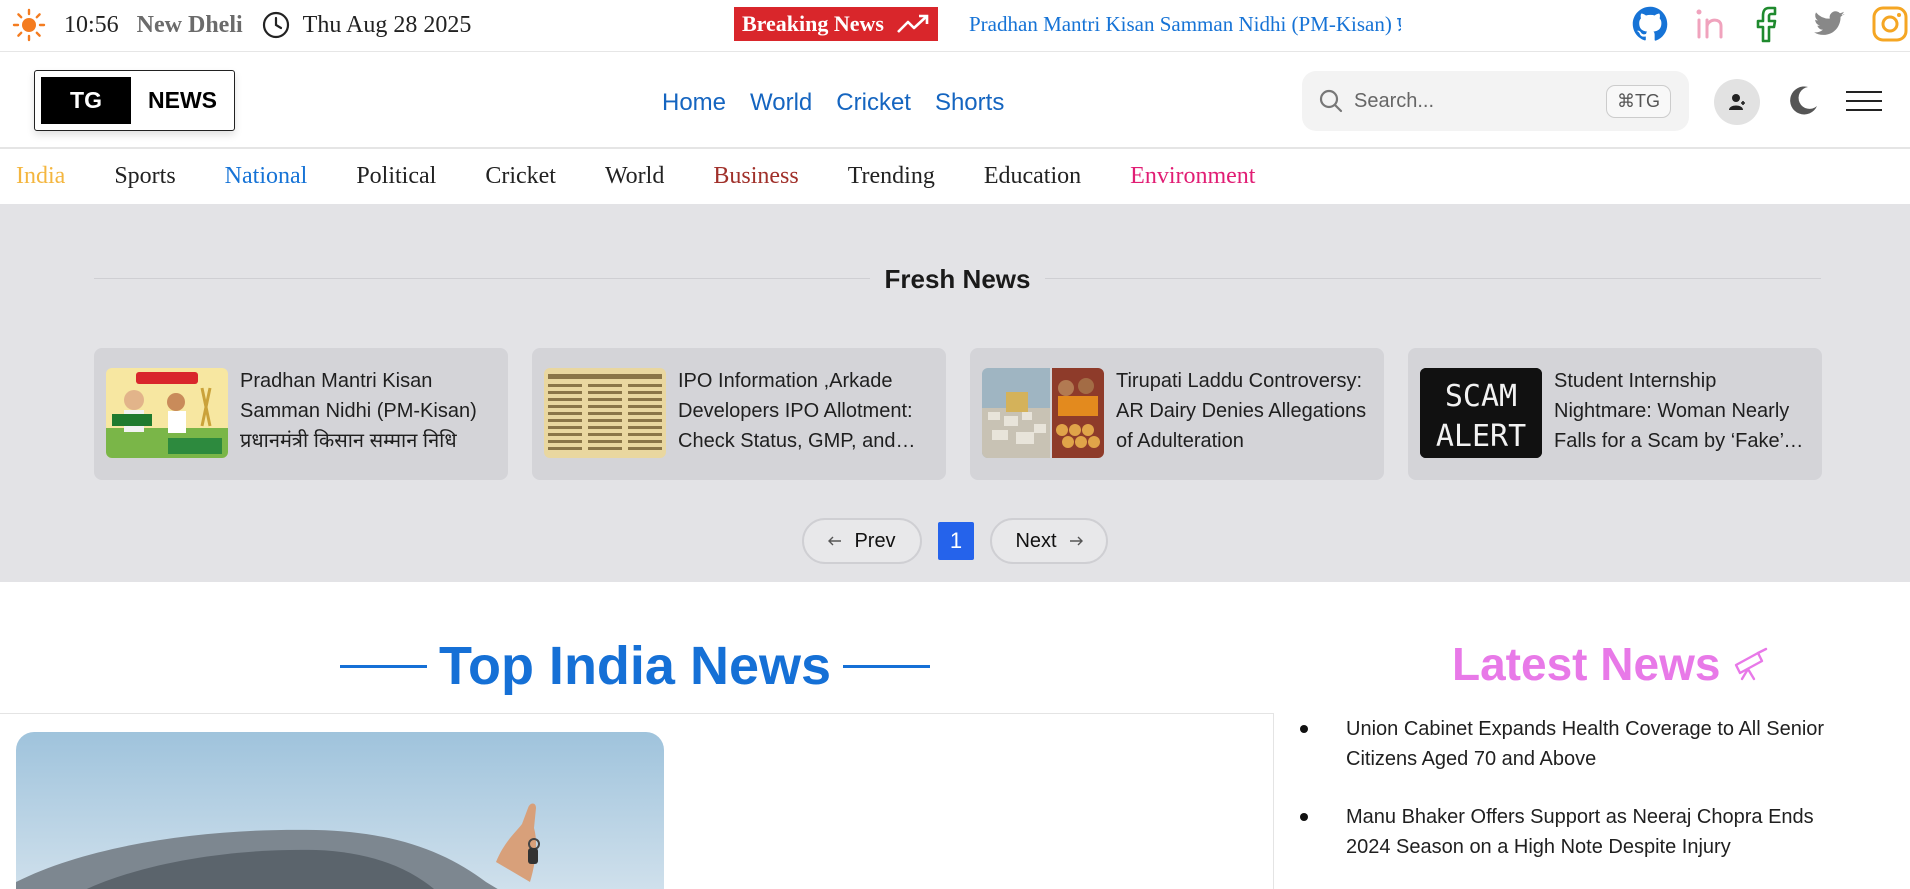 Image resolution: width=1910 pixels, height=889 pixels. What do you see at coordinates (1481, 396) in the screenshot?
I see `scam-alert-line-1: SCAM` at bounding box center [1481, 396].